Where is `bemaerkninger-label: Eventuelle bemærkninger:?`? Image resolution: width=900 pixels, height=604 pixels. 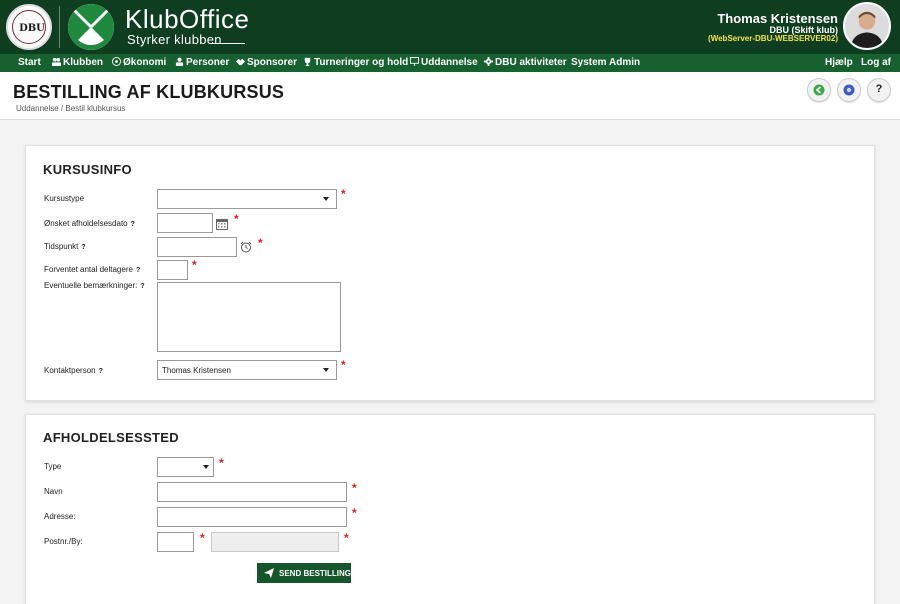 bemaerkninger-label: Eventuelle bemærkninger:? is located at coordinates (94, 285).